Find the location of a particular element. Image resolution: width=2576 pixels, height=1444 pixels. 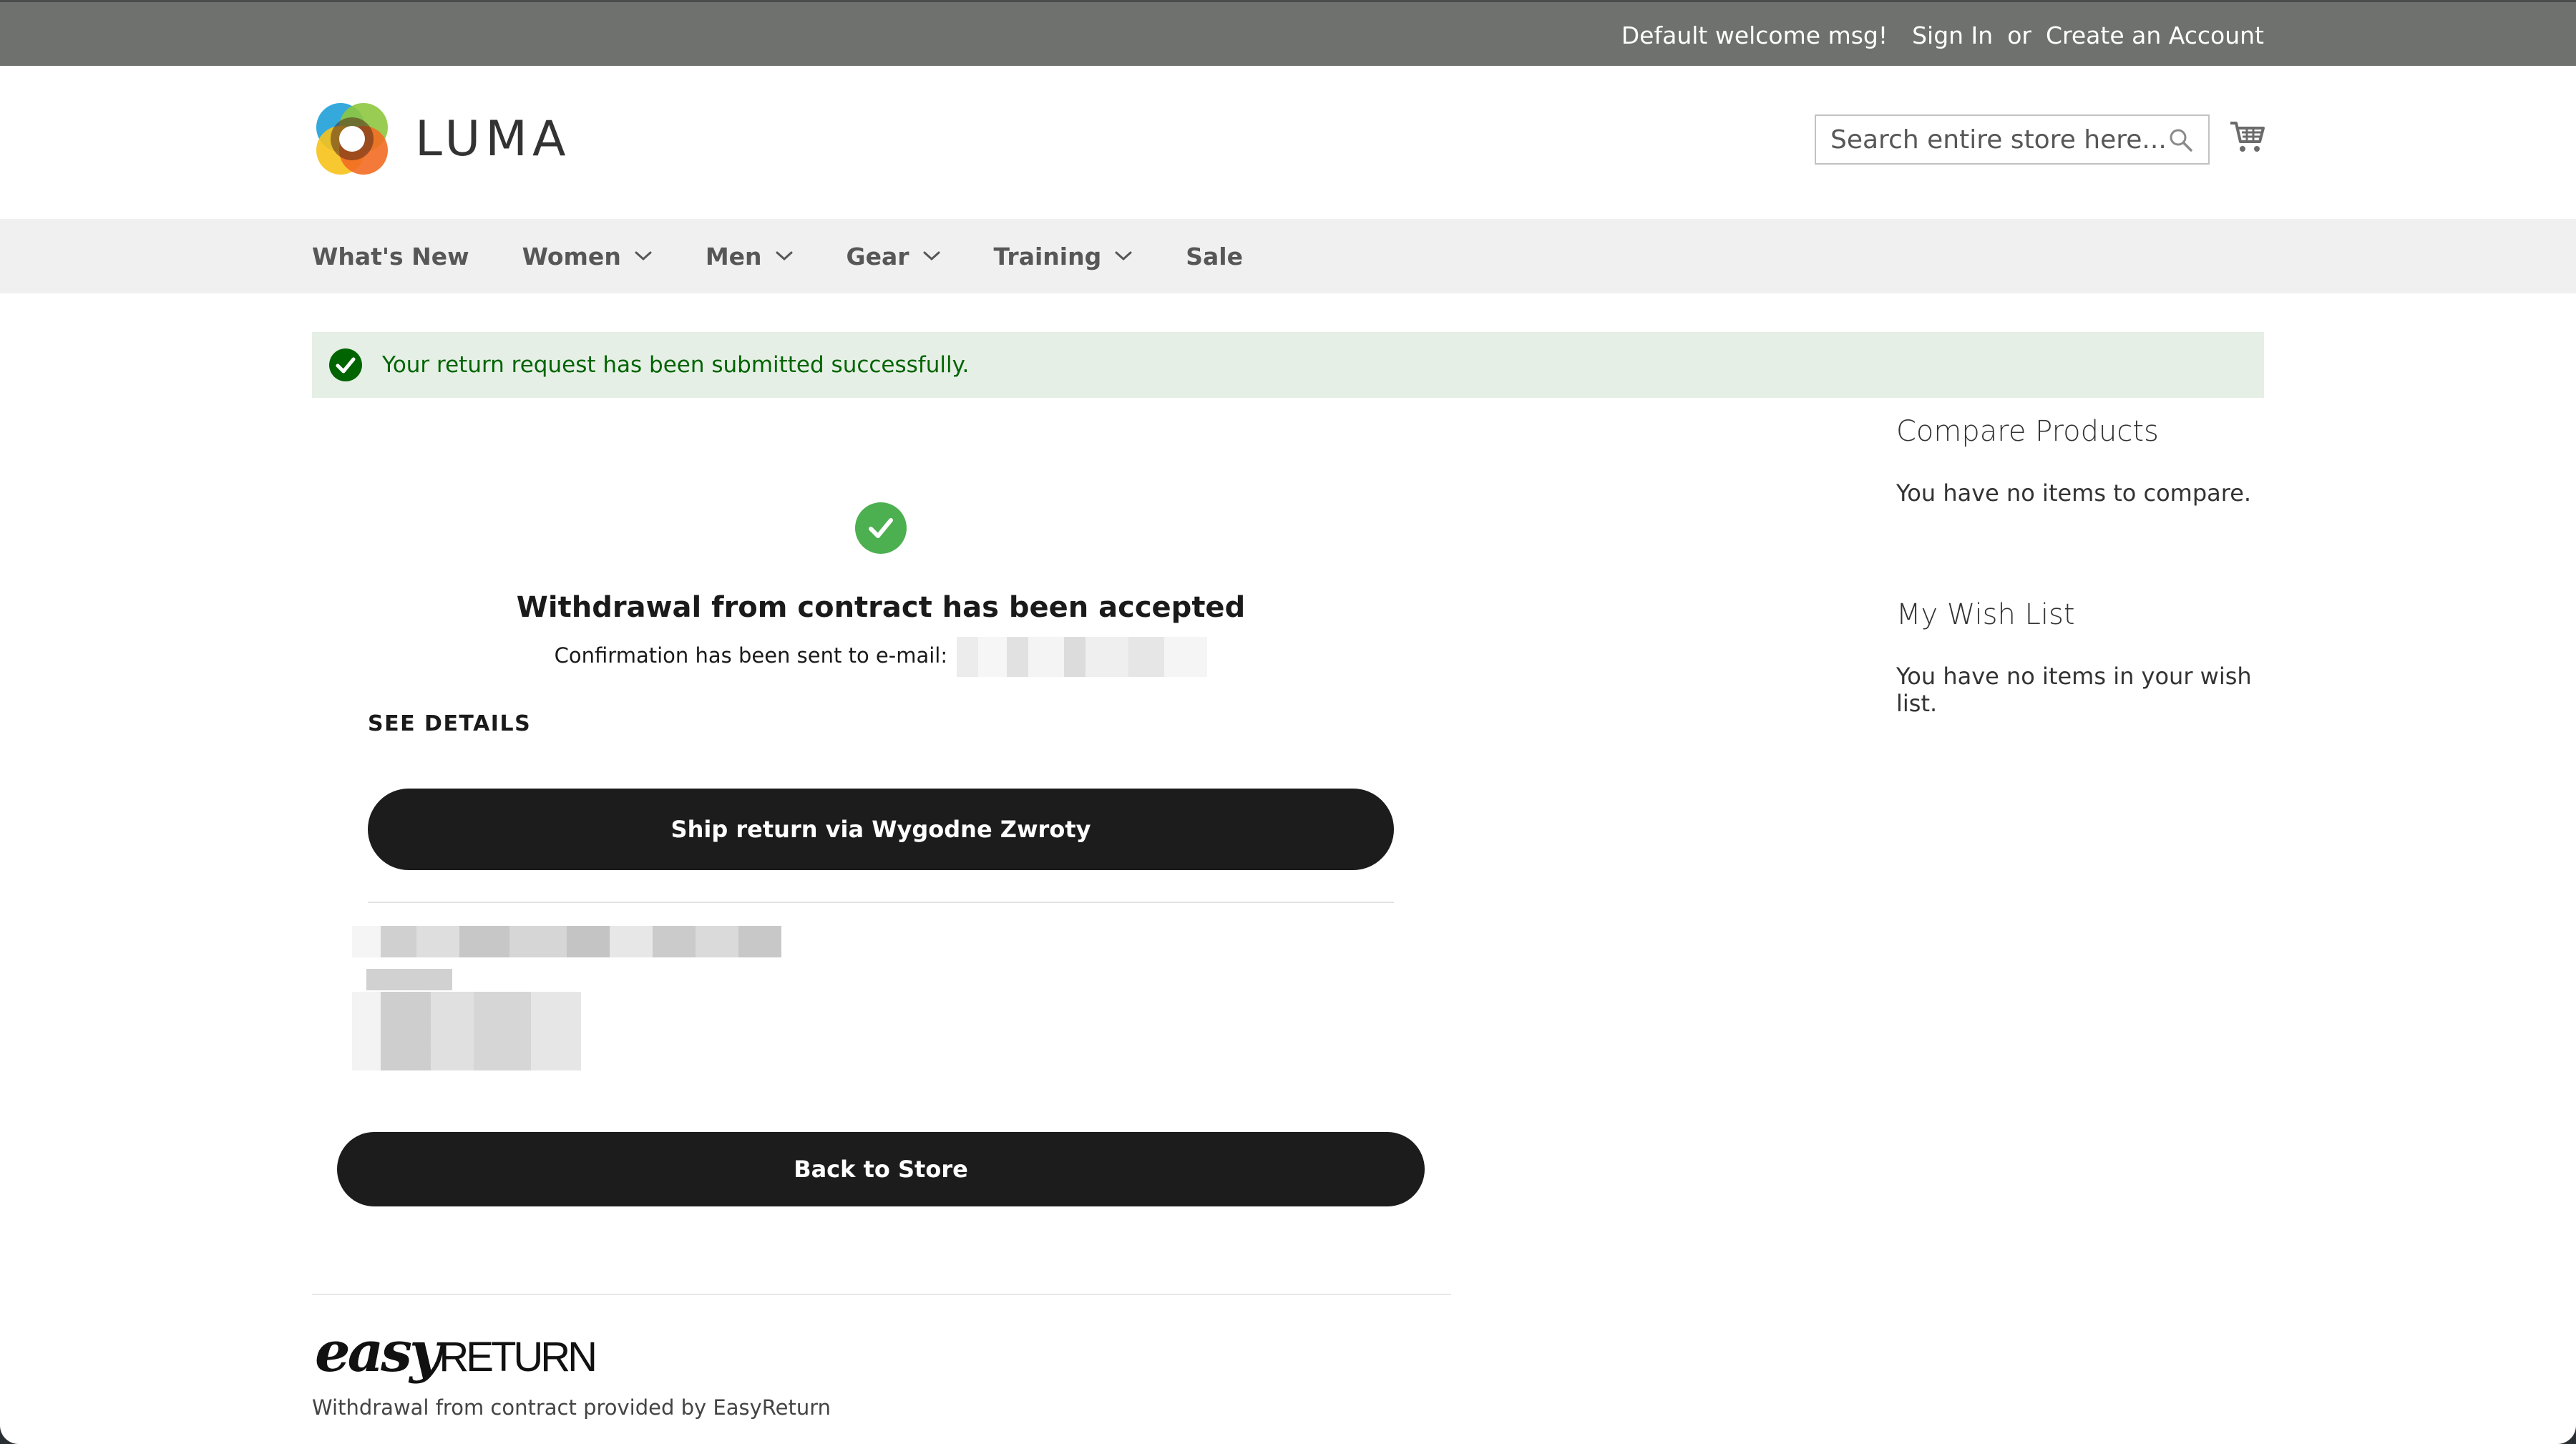

confirmation-line: Confirmation has been sent to e-mail: is located at coordinates (881, 657).